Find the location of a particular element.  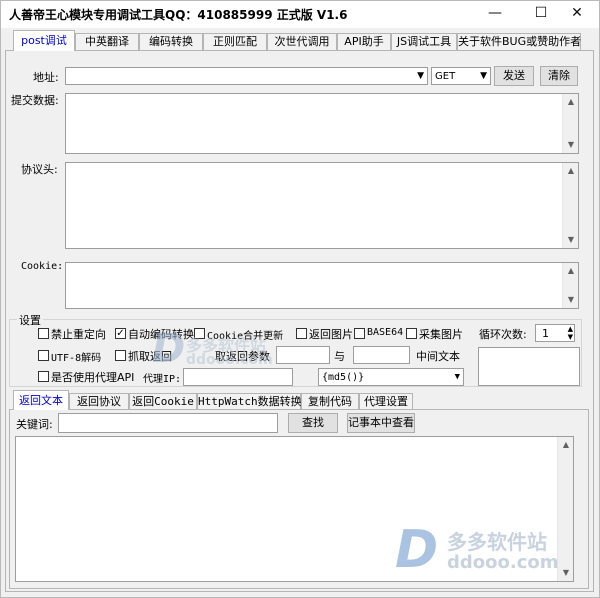

keyword-input is located at coordinates (168, 423).